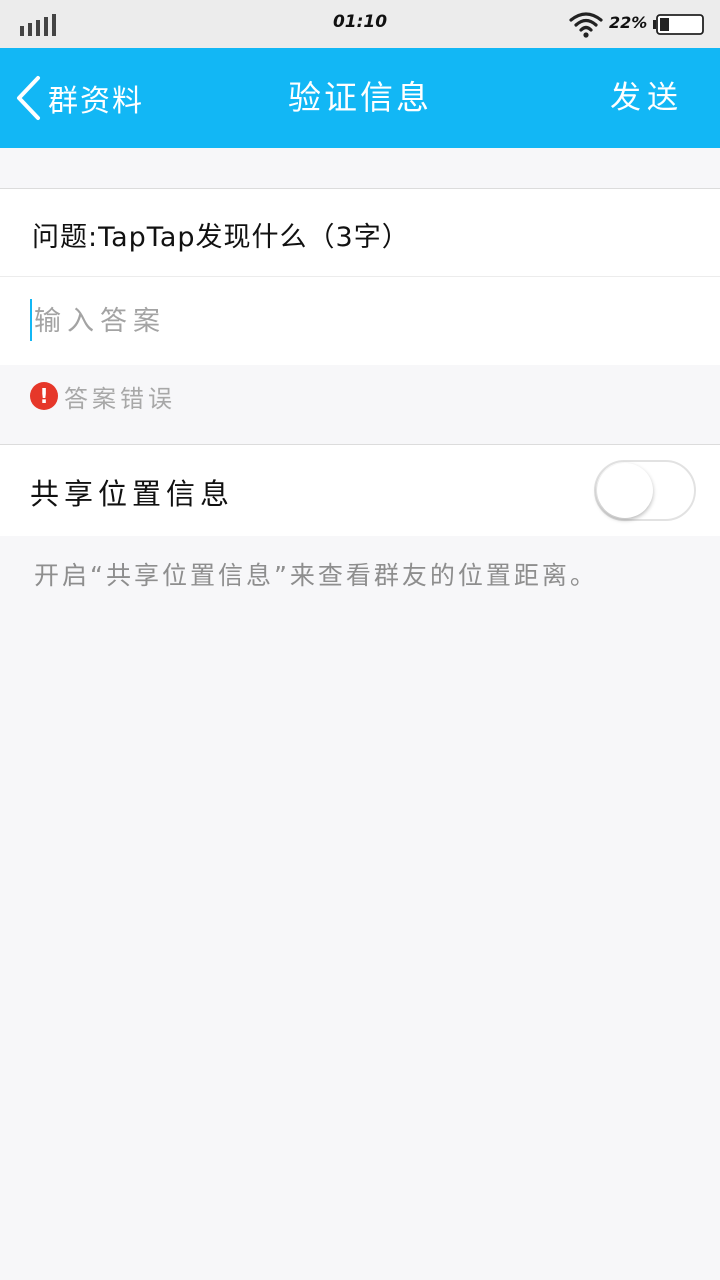  I want to click on status-bar: 01:10 22%, so click(360, 24).